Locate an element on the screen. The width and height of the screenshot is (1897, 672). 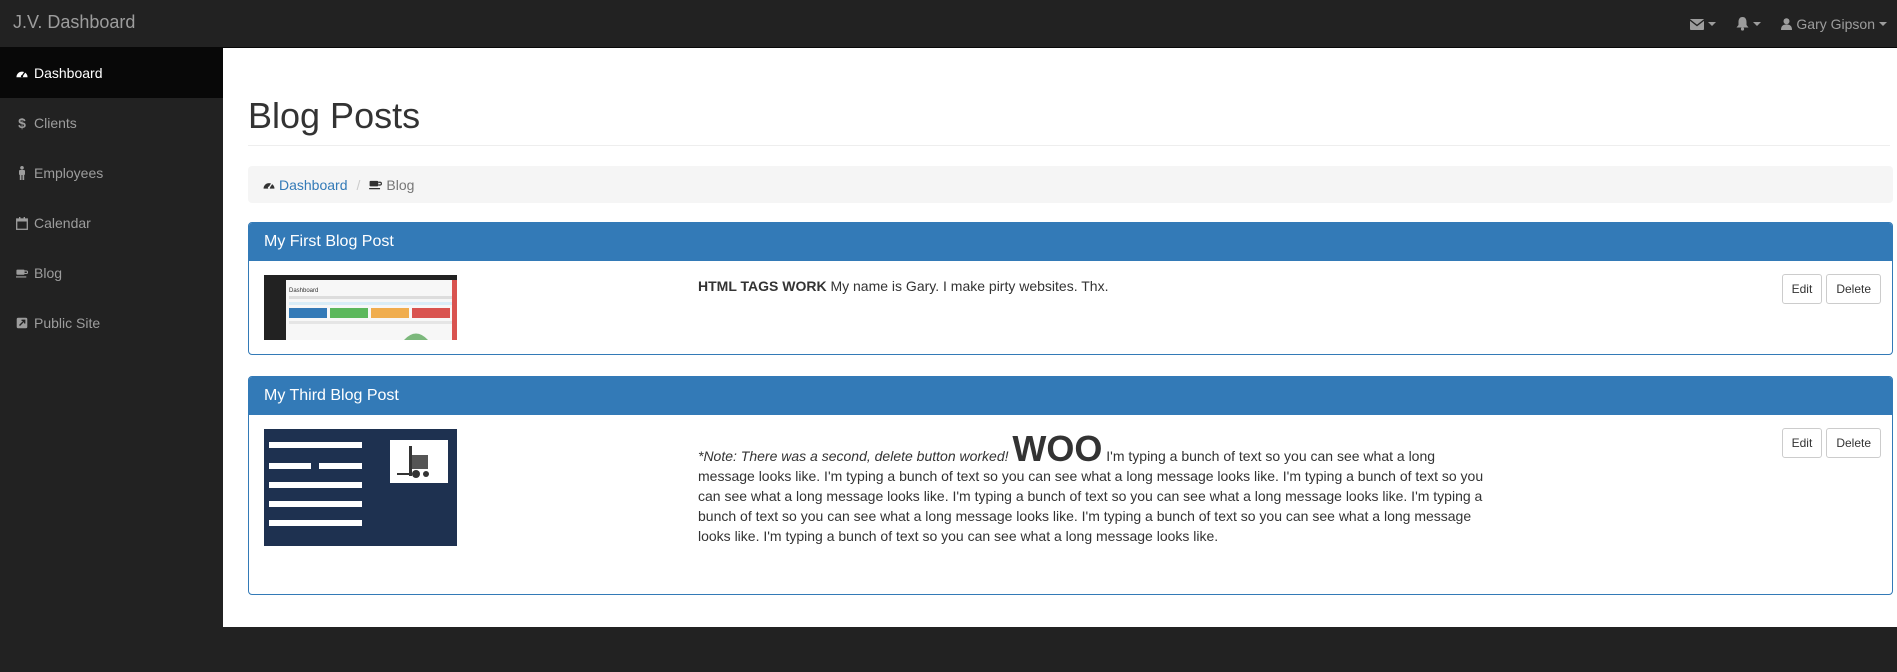
blog-post-image: Dashboard is located at coordinates (360, 307).